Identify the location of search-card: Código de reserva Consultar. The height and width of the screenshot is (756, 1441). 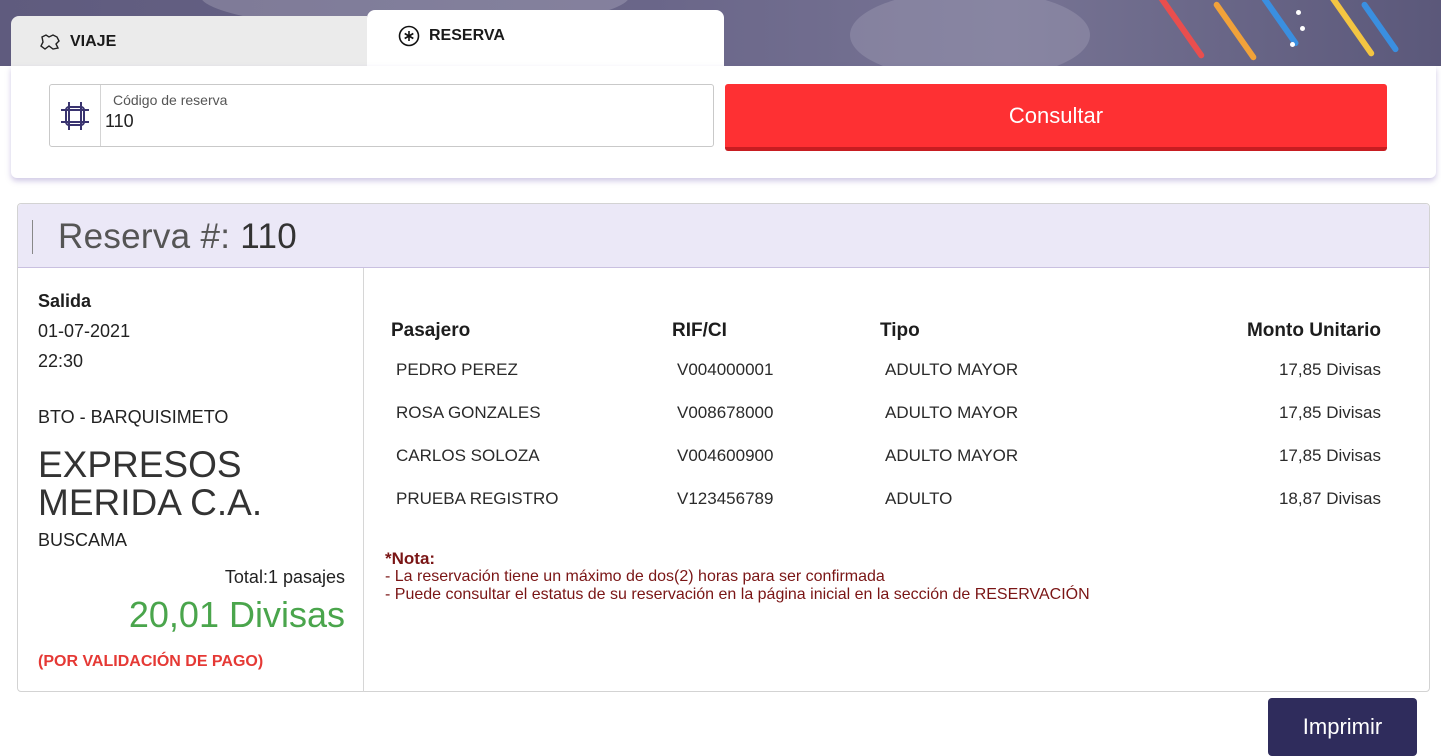
(723, 122).